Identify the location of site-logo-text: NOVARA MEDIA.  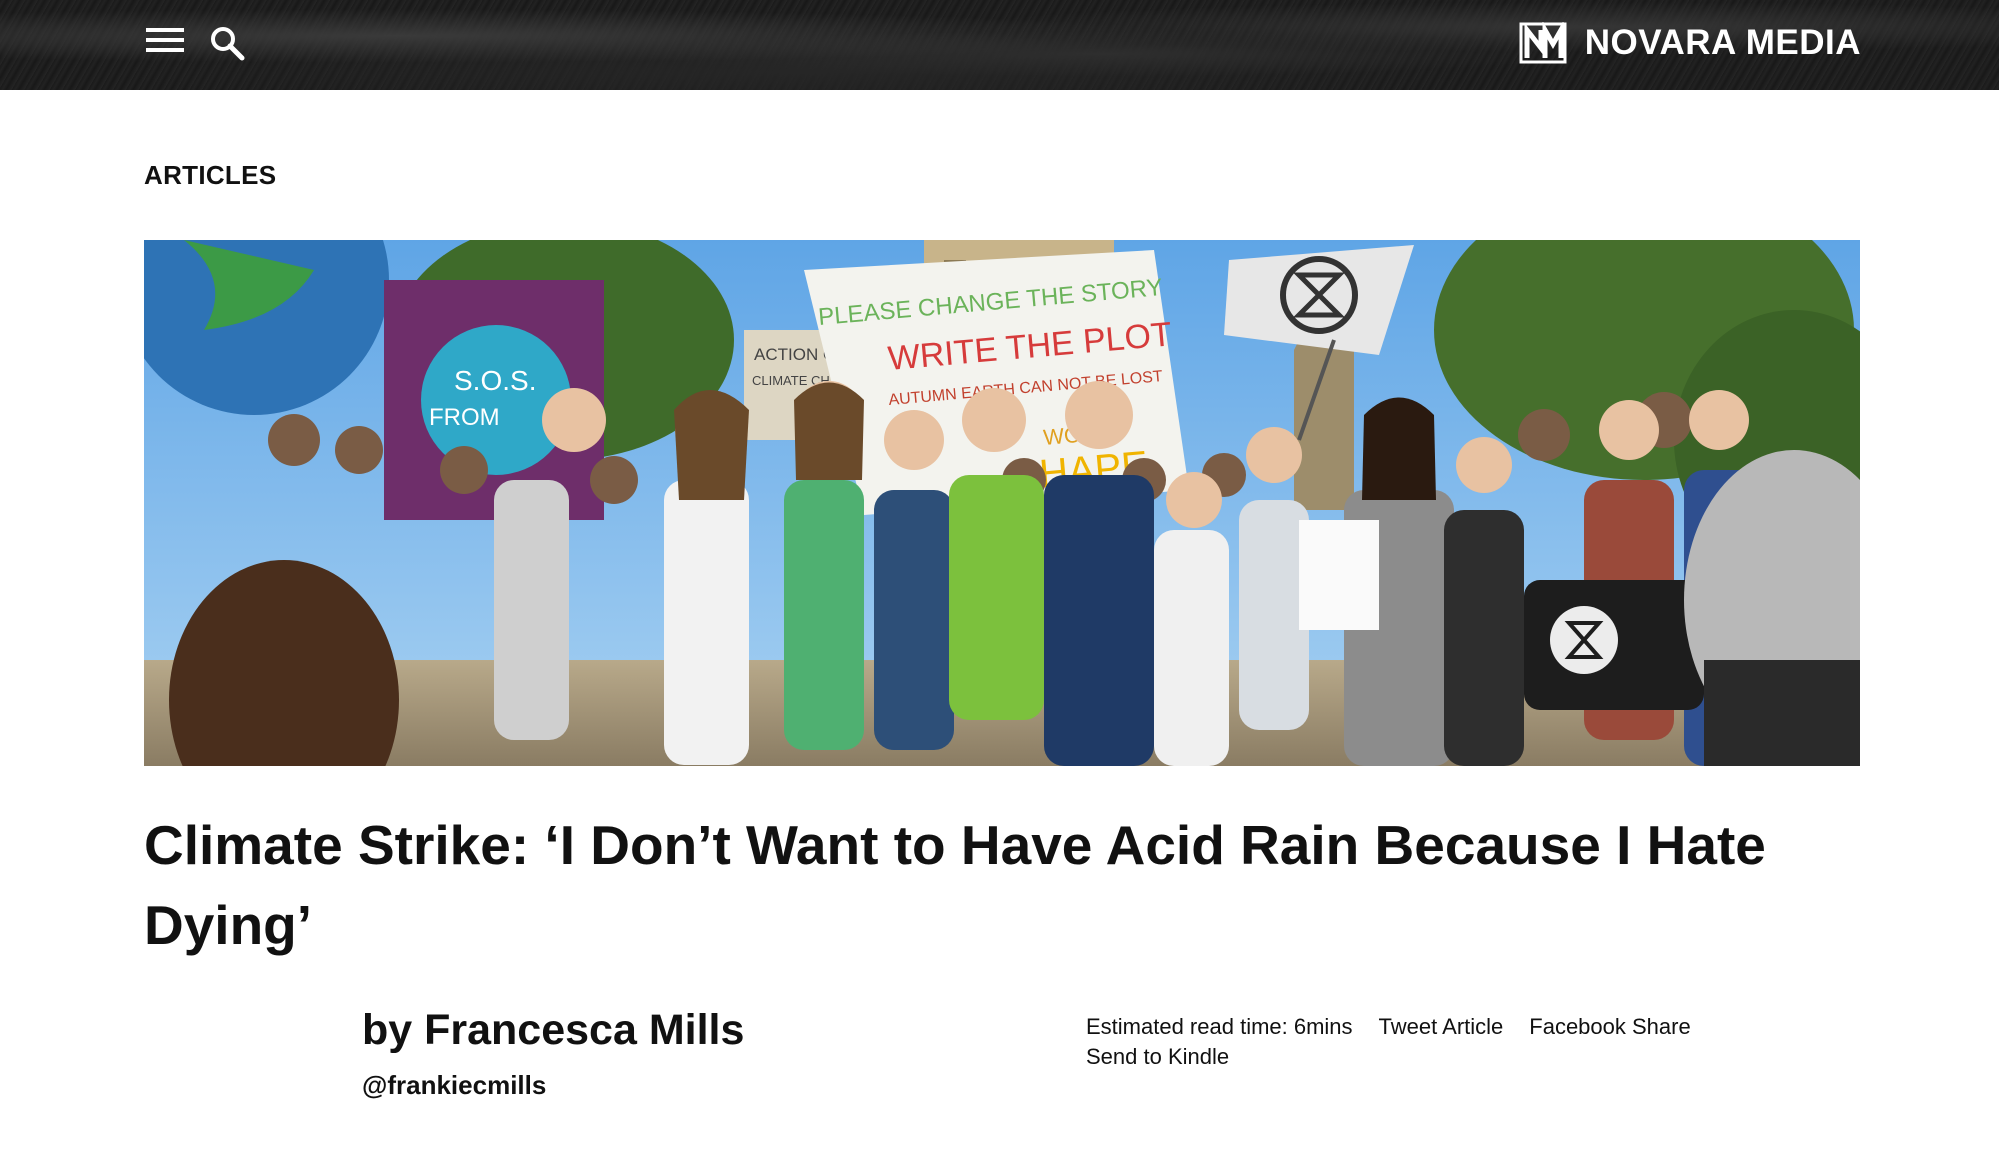
(1722, 42).